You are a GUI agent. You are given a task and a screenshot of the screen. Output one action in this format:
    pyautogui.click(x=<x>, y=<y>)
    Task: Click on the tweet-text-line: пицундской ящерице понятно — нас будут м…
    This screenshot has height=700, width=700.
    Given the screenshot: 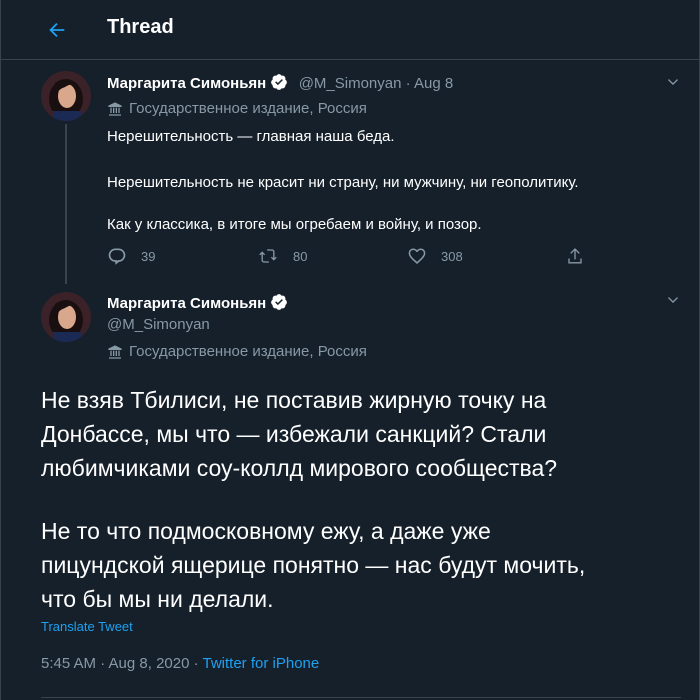 What is the action you would take?
    pyautogui.click(x=313, y=565)
    